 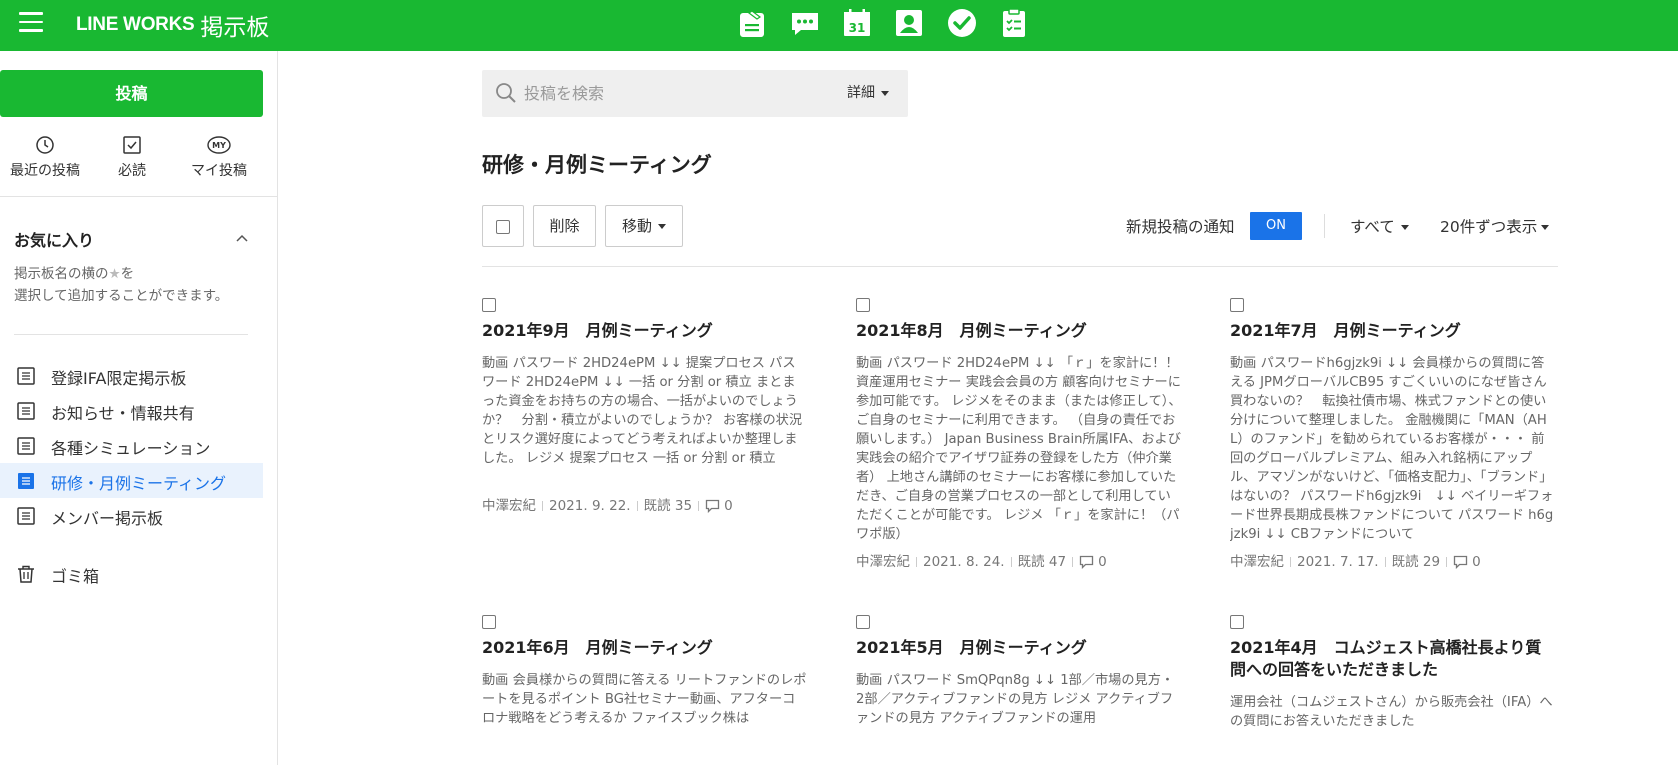 I want to click on must-read-button: 必読, so click(x=132, y=157).